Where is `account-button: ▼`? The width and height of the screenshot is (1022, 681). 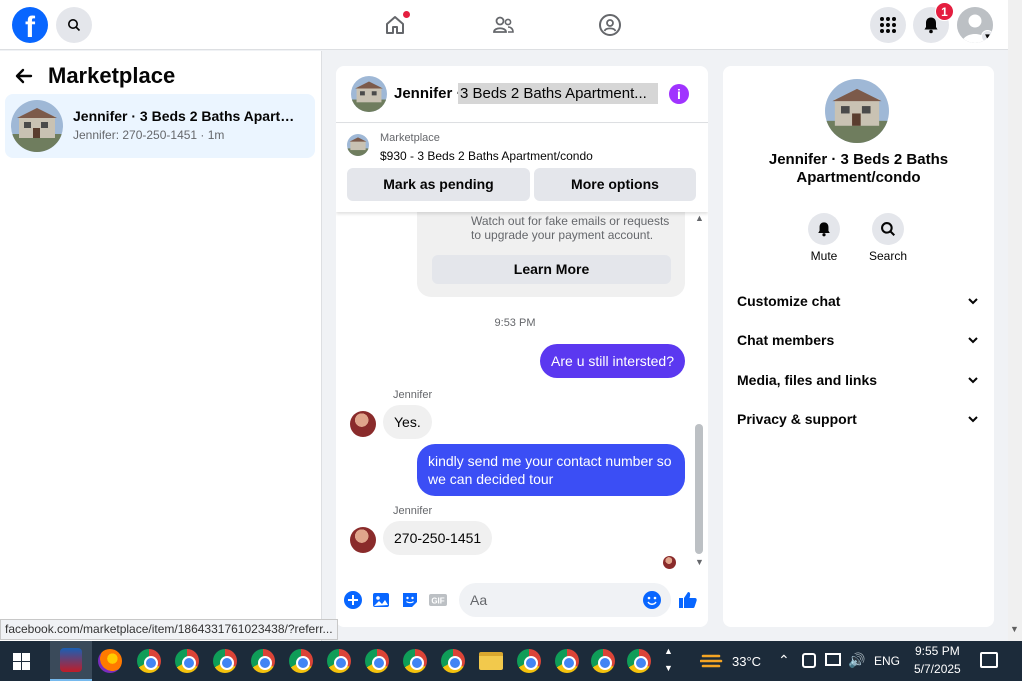
account-button: ▼ is located at coordinates (975, 25).